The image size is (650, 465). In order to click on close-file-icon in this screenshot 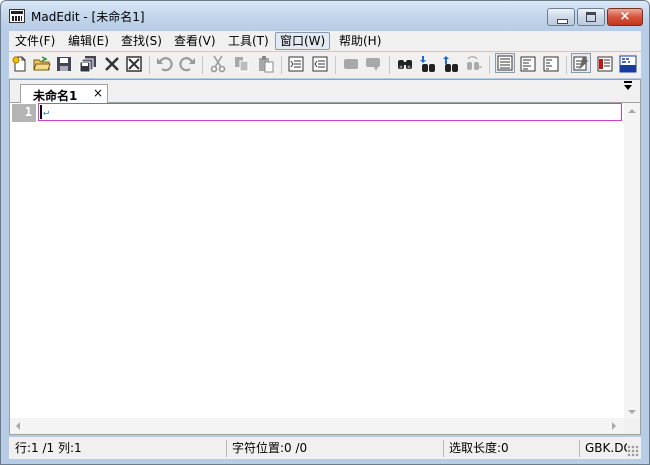, I will do `click(112, 64)`.